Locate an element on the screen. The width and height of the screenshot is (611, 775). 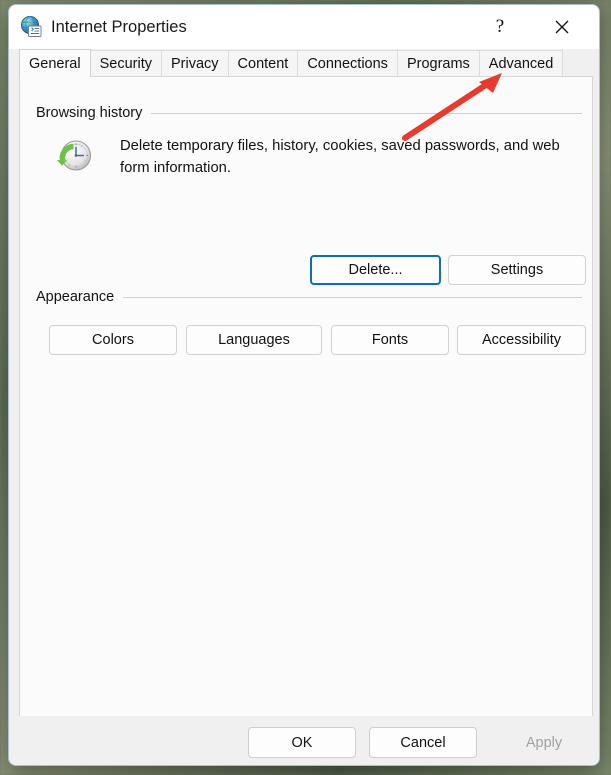
tab-advanced: Advanced is located at coordinates (521, 63).